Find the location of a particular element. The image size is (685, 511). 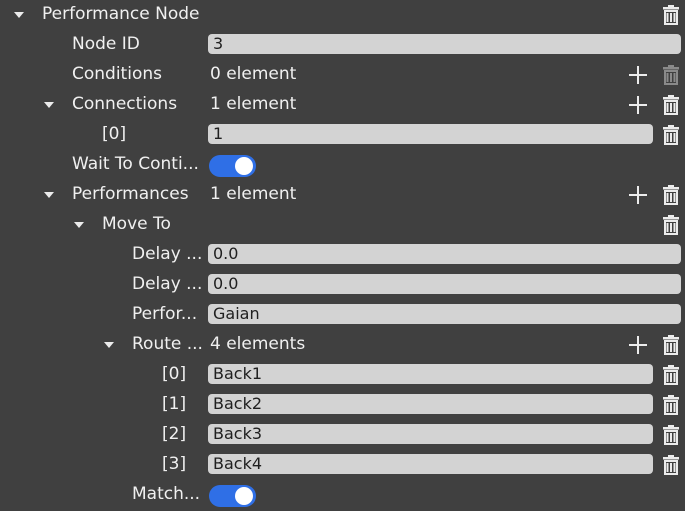

wait-to-continue-toggle is located at coordinates (232, 166).